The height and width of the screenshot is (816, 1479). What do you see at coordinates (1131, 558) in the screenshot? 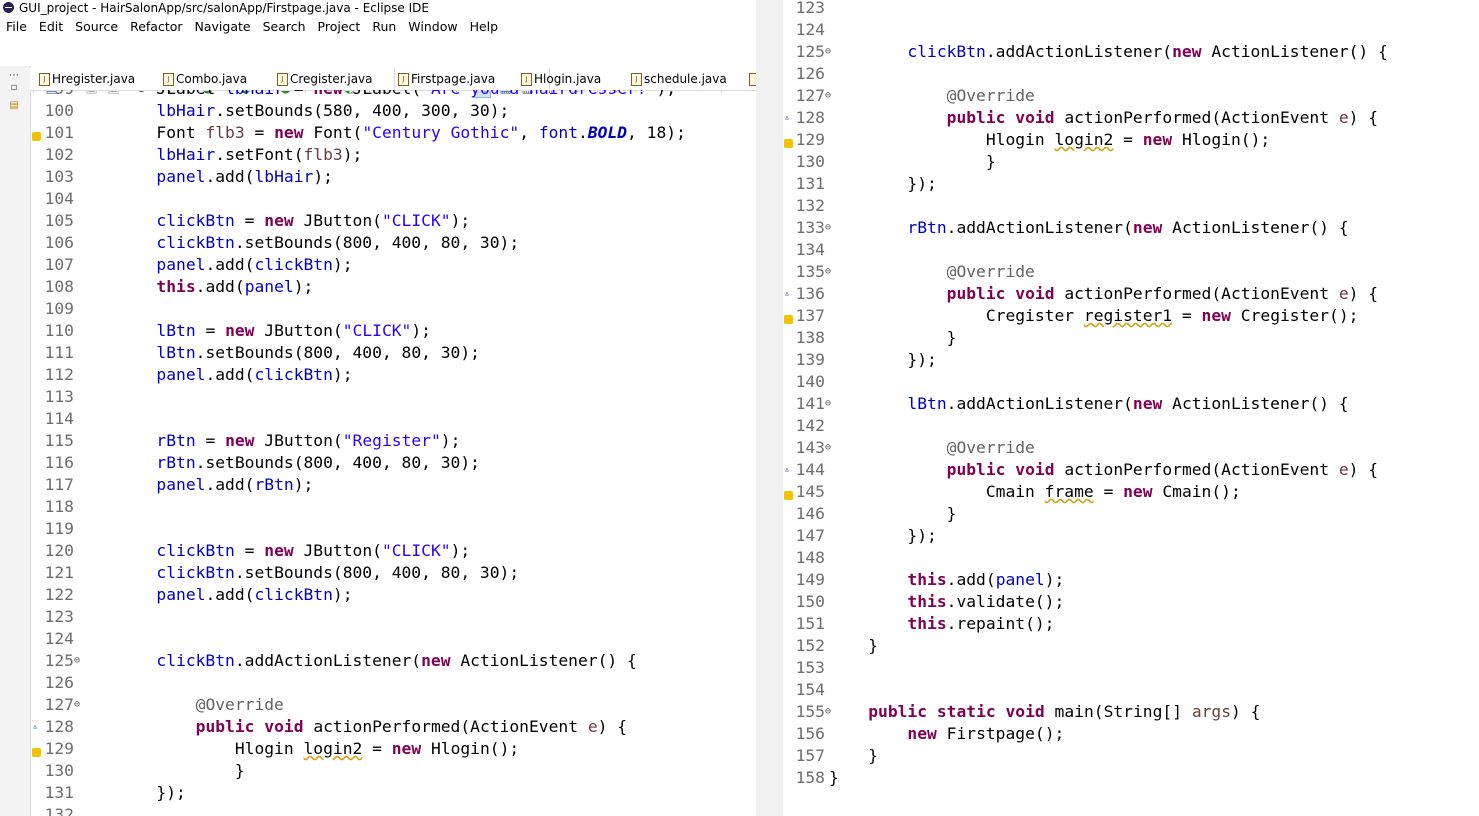
I see `code-line: 148` at bounding box center [1131, 558].